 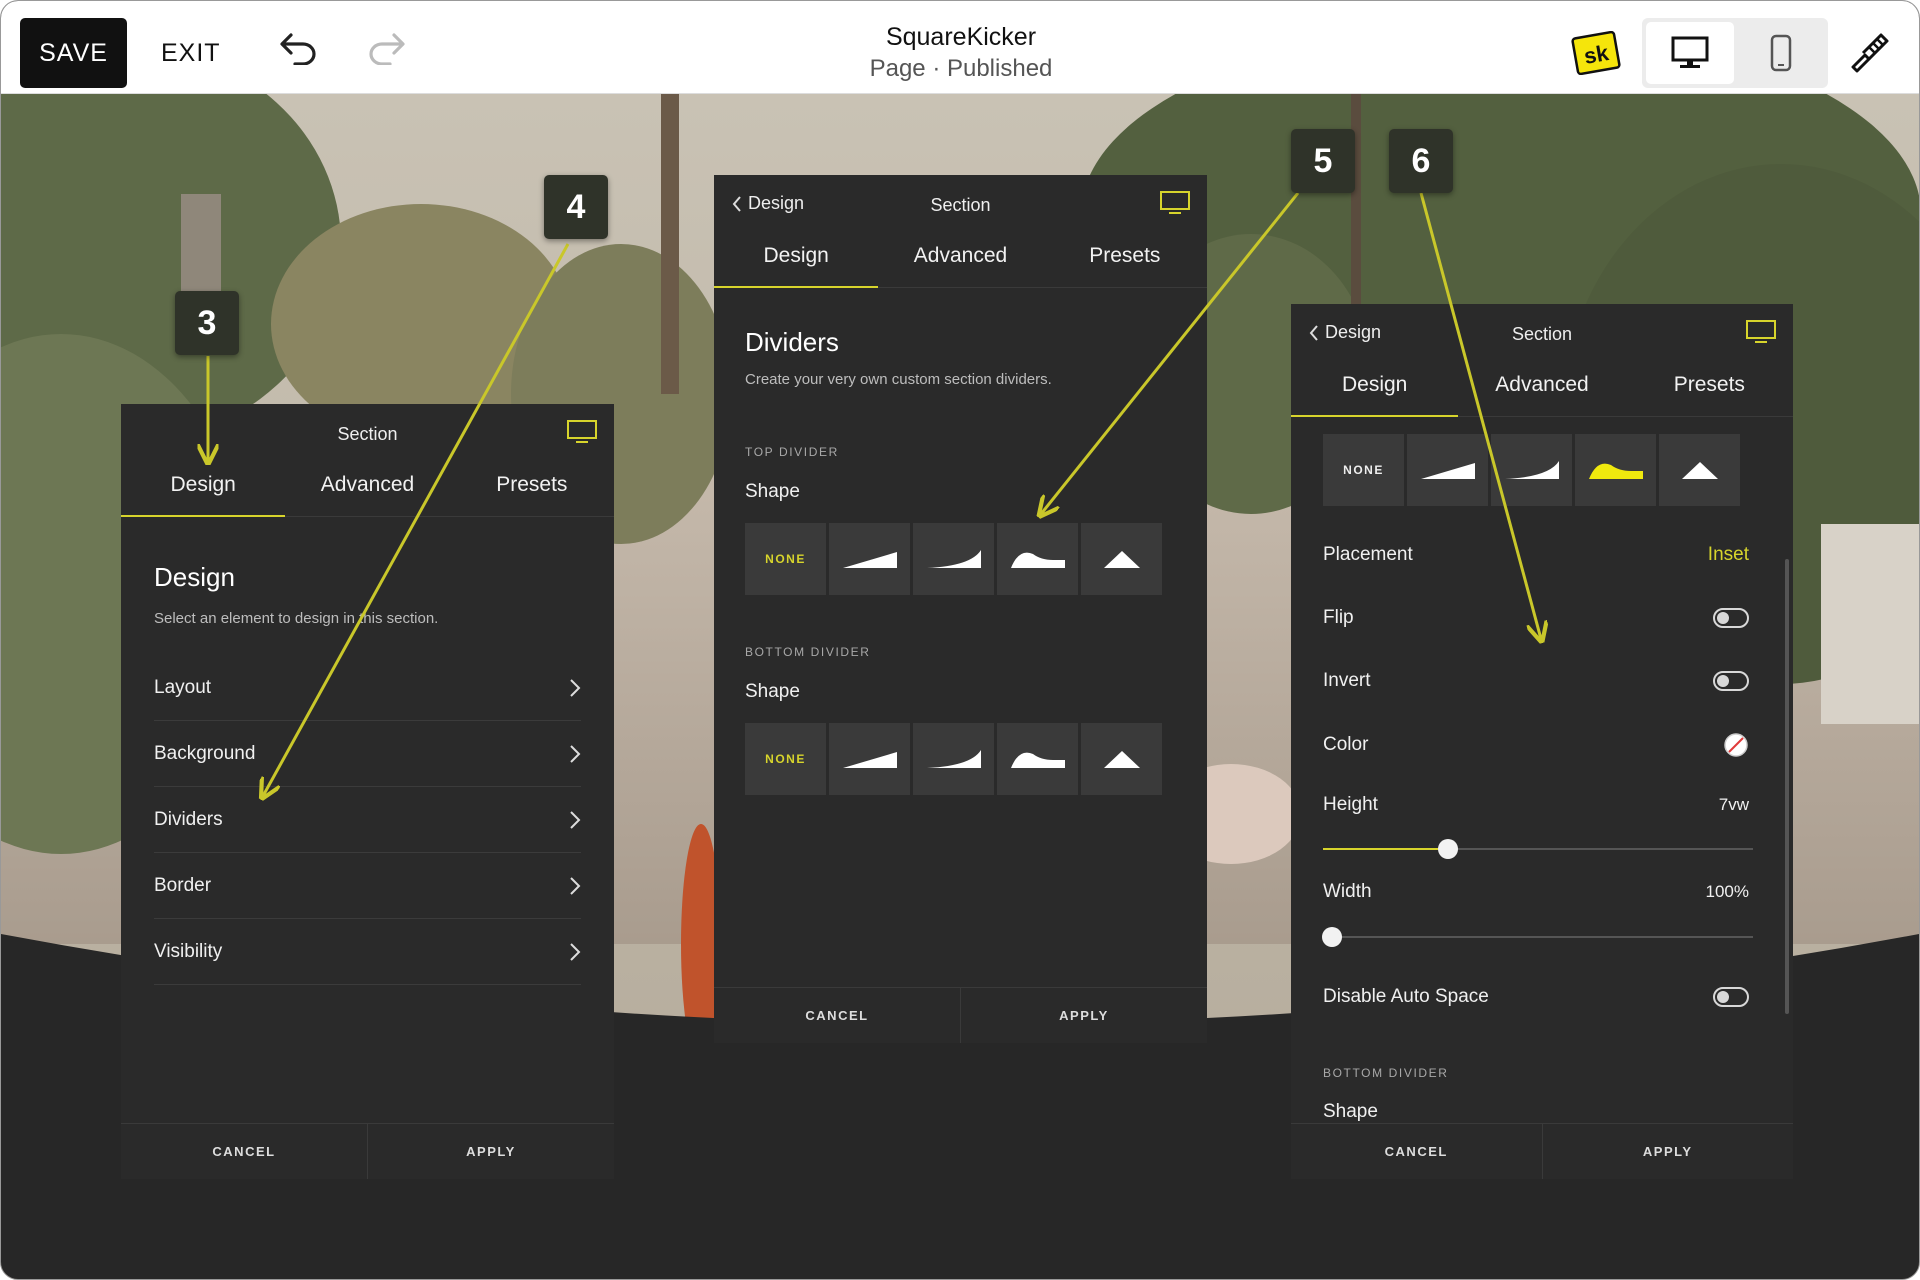 What do you see at coordinates (1331, 937) in the screenshot?
I see `width-slider-knob` at bounding box center [1331, 937].